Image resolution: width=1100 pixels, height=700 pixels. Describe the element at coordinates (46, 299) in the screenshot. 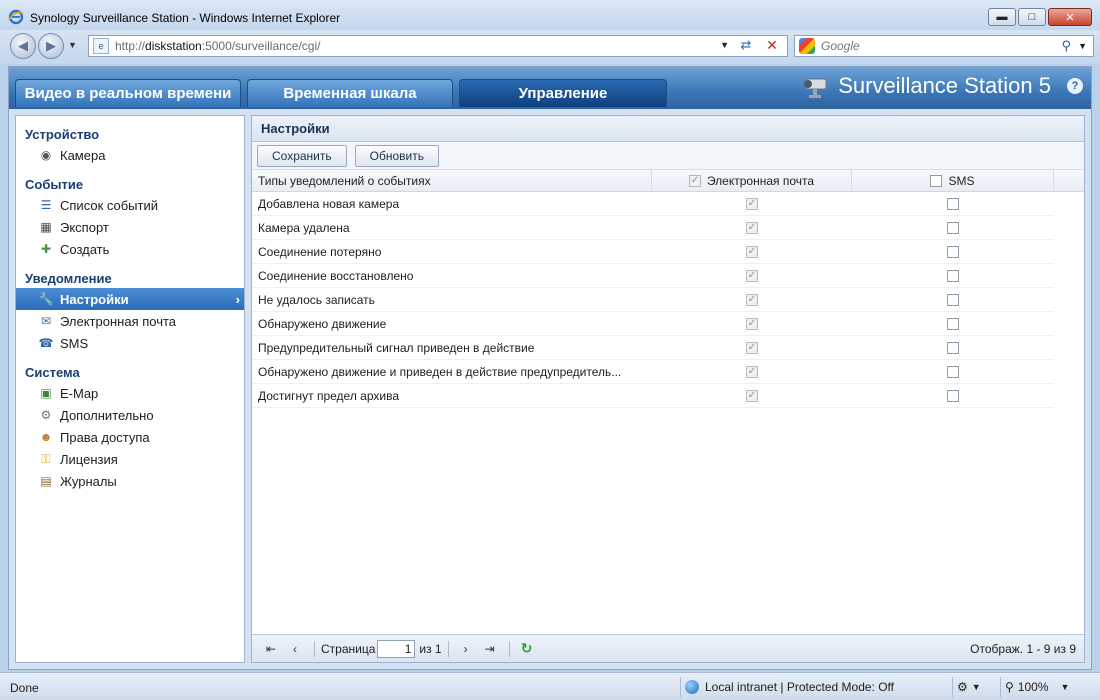

I see `wrench-icon: 🔧` at that location.